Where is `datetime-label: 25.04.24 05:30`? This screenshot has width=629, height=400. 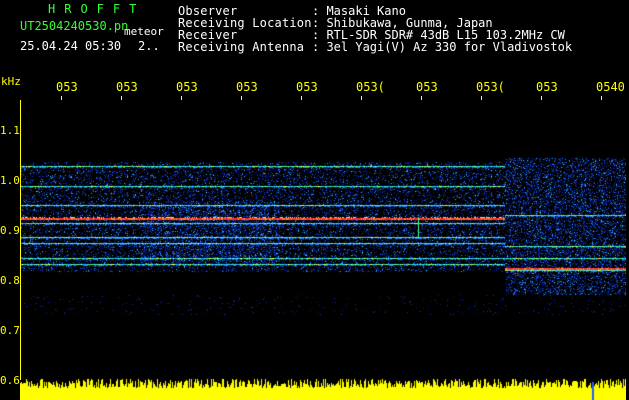 datetime-label: 25.04.24 05:30 is located at coordinates (71, 46).